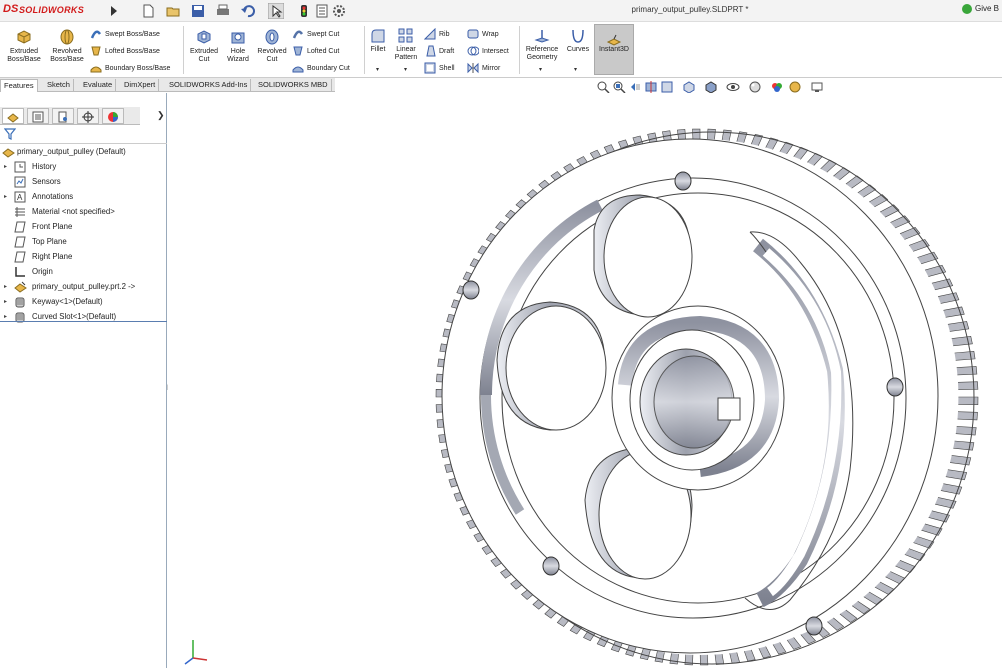 Image resolution: width=1002 pixels, height=668 pixels. I want to click on open-folder-icon, so click(173, 11).